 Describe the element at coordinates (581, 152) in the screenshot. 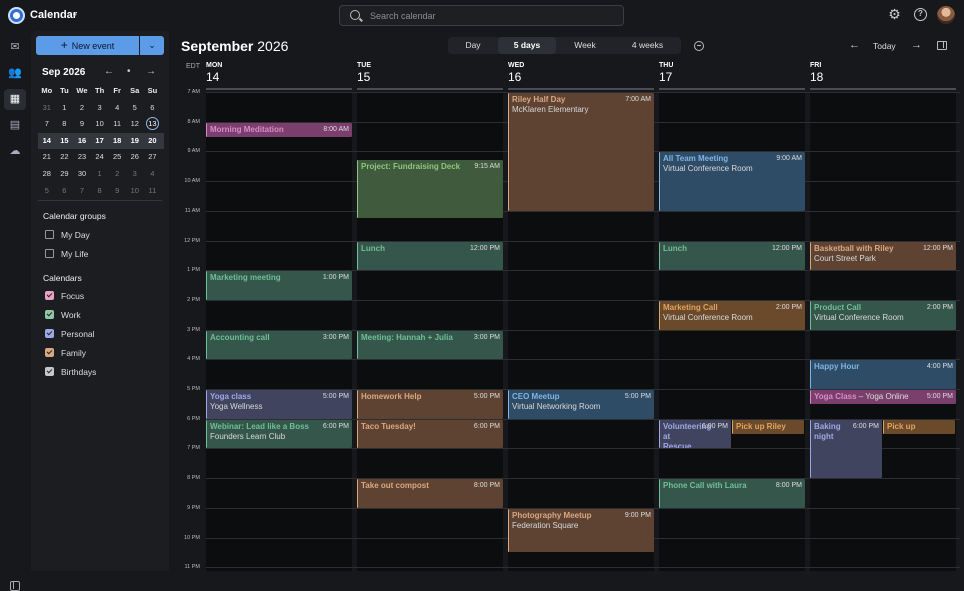

I see `calendar-event: Riley Half Day 7:00 AM McKlaren Elementary` at that location.